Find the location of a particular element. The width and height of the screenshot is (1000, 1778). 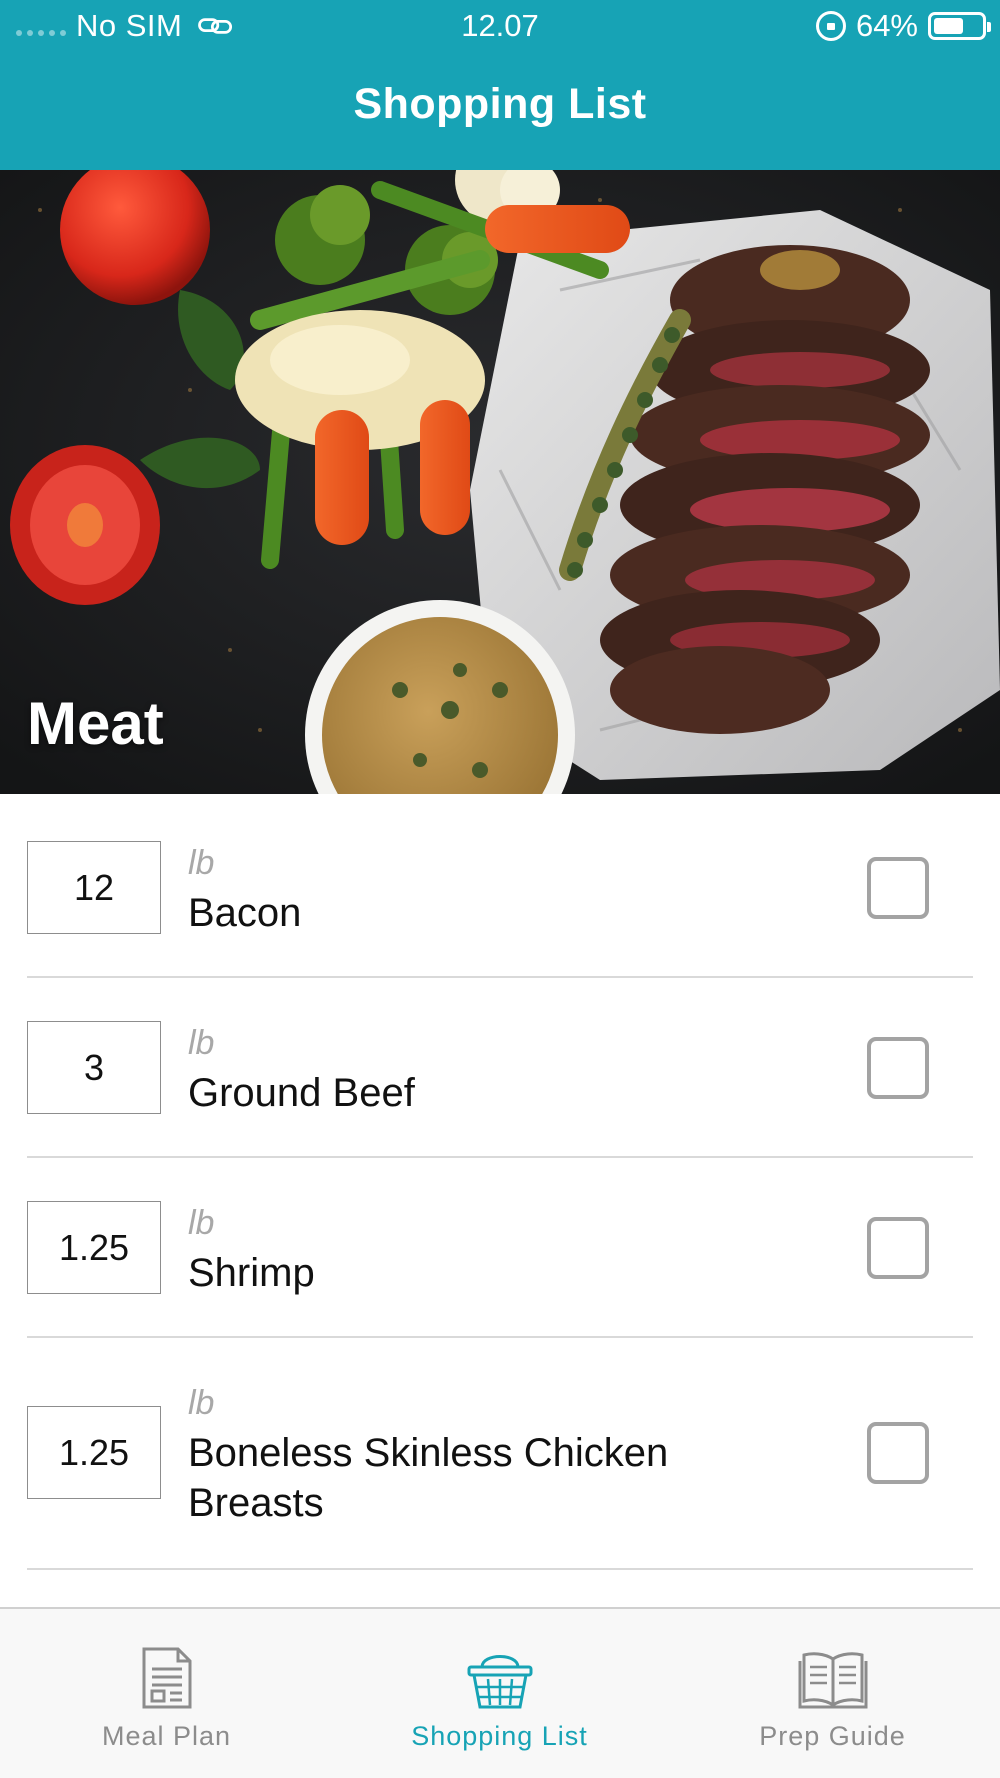

tab-prep-guide: Prep Guide is located at coordinates (832, 1693).